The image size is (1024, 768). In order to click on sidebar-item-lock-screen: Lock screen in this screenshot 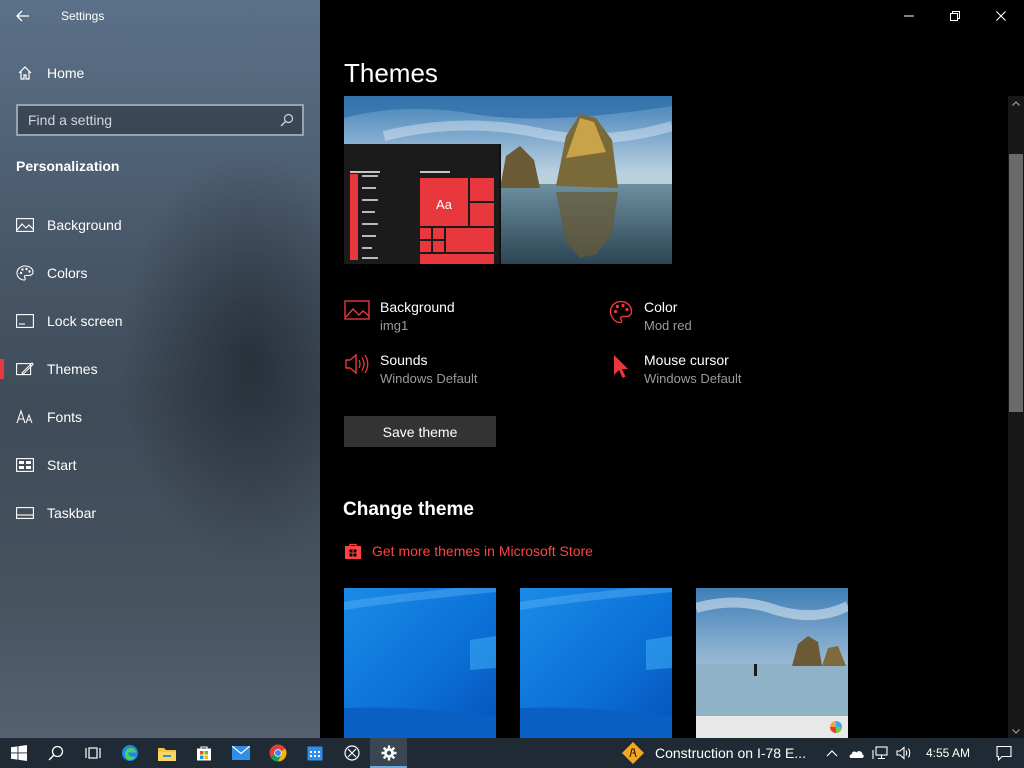, I will do `click(160, 321)`.